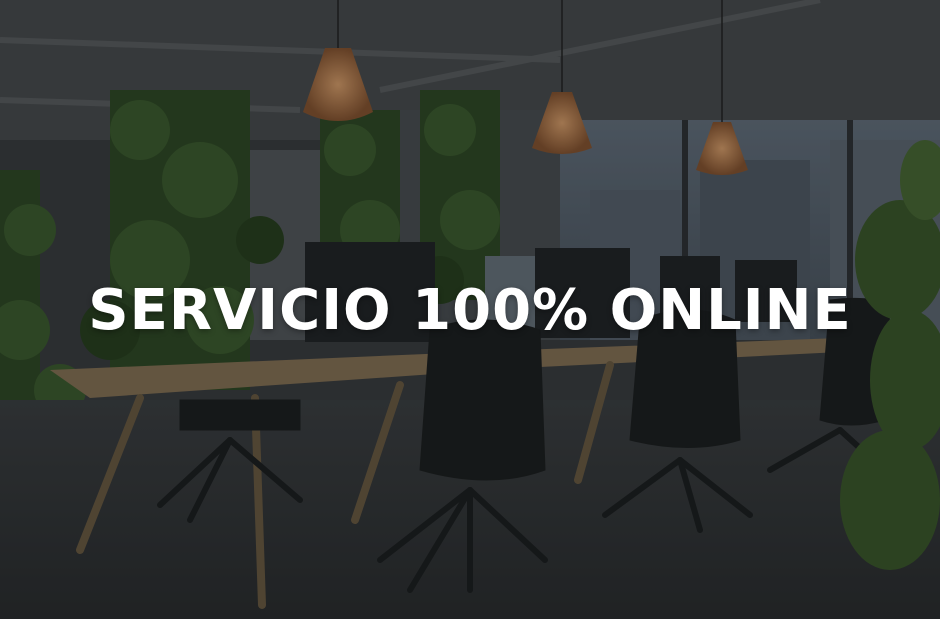  I want to click on hero-headline: SERVICIO 100% ONLINE, so click(470, 310).